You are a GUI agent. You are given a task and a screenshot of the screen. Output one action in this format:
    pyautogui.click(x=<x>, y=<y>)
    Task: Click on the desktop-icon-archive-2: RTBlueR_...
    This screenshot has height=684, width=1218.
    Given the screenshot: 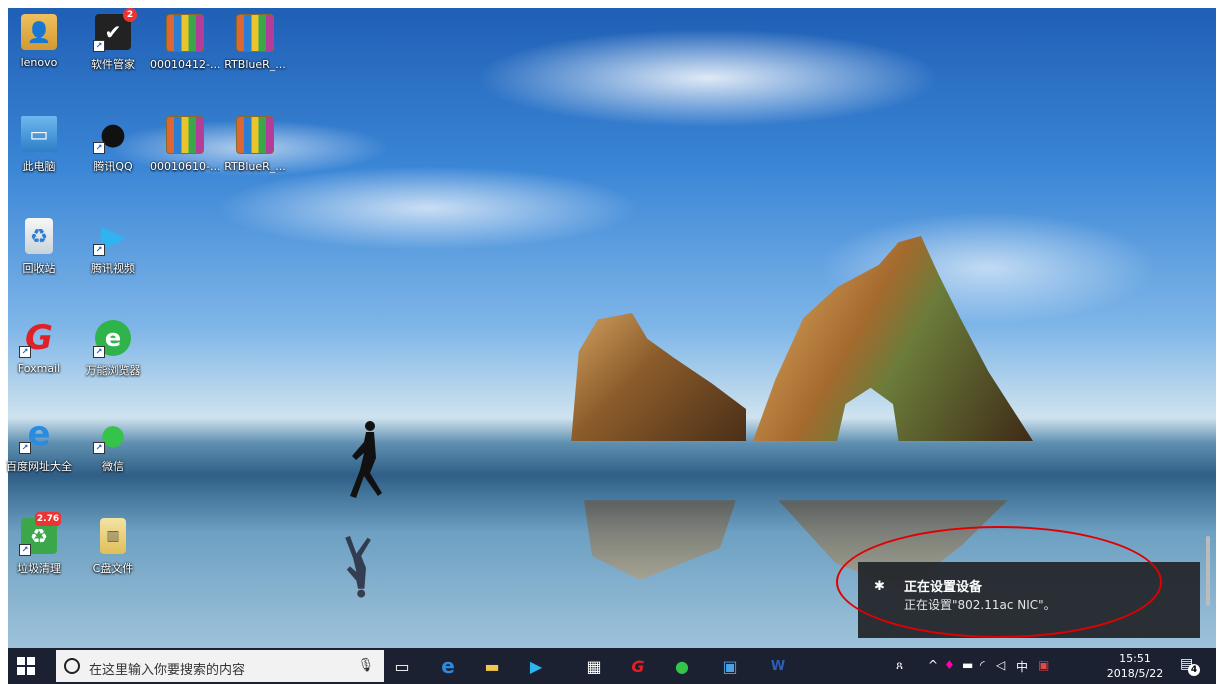 What is the action you would take?
    pyautogui.click(x=255, y=49)
    